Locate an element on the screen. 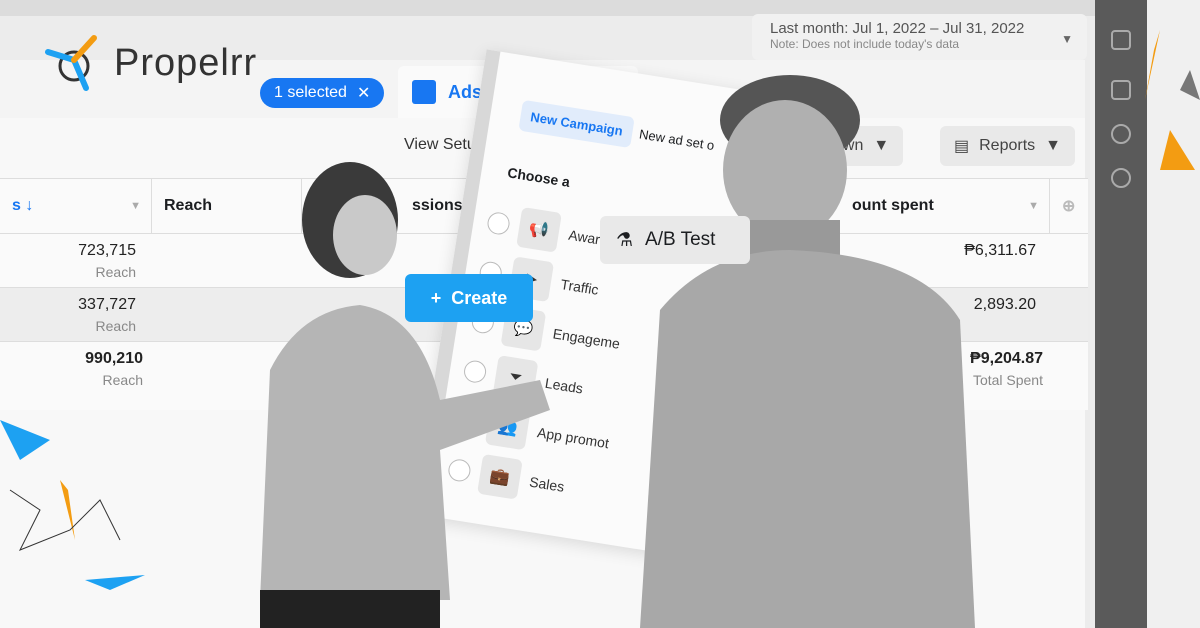 This screenshot has width=1200, height=628. date-range-note: Note: Does not include today's data is located at coordinates (865, 44).